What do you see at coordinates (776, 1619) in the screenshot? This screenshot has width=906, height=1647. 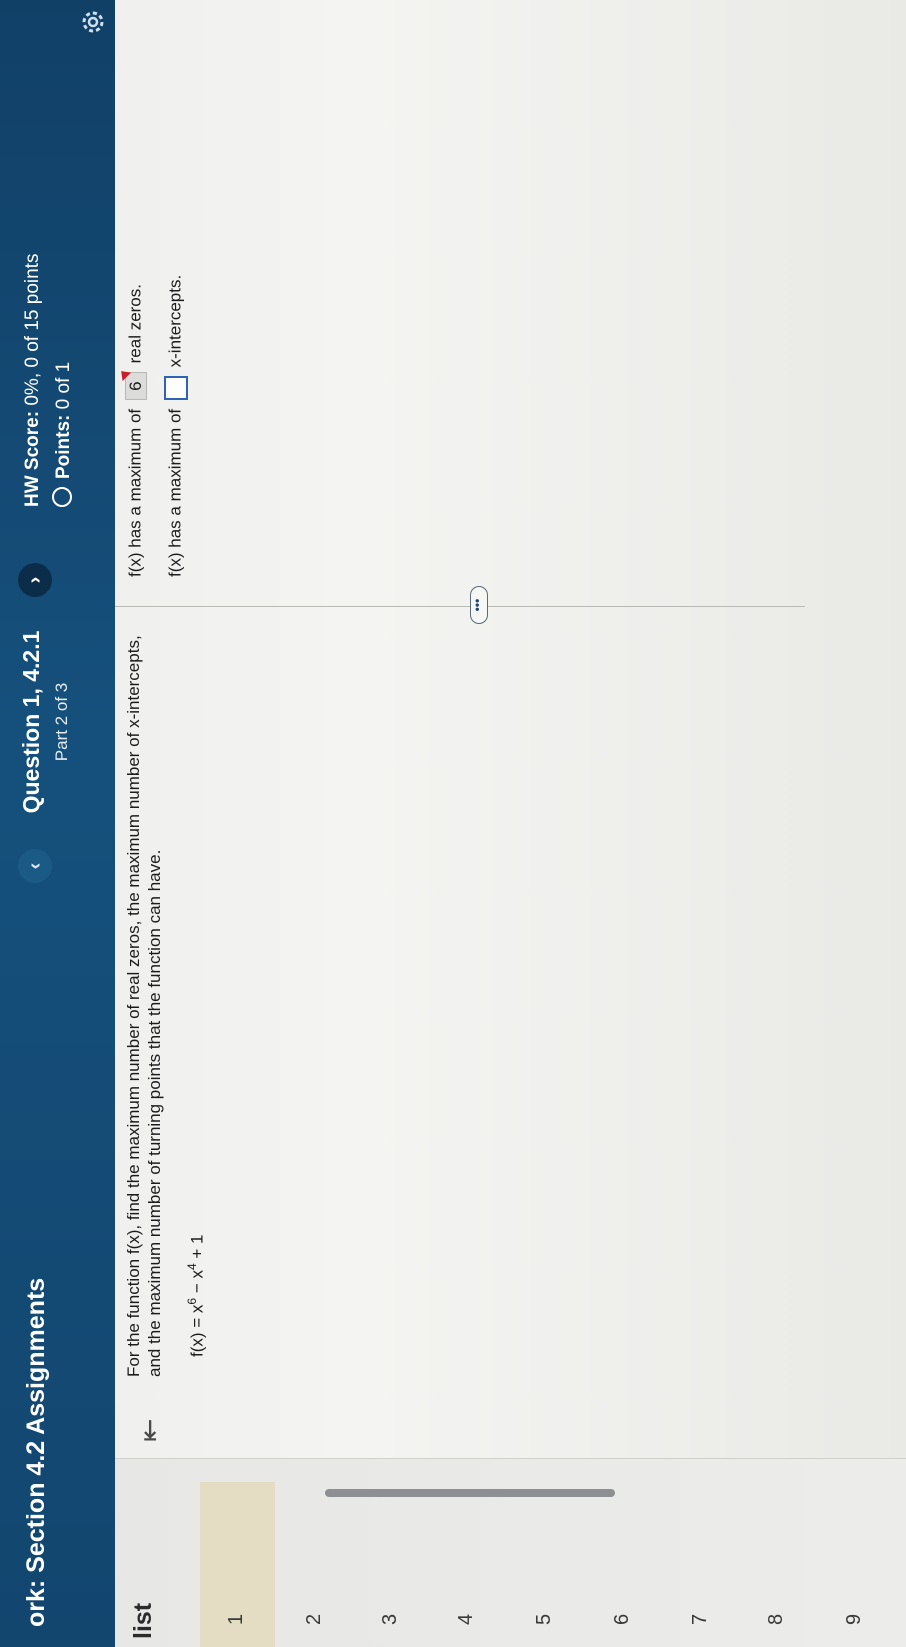 I see `sidebar-item-8: 8` at bounding box center [776, 1619].